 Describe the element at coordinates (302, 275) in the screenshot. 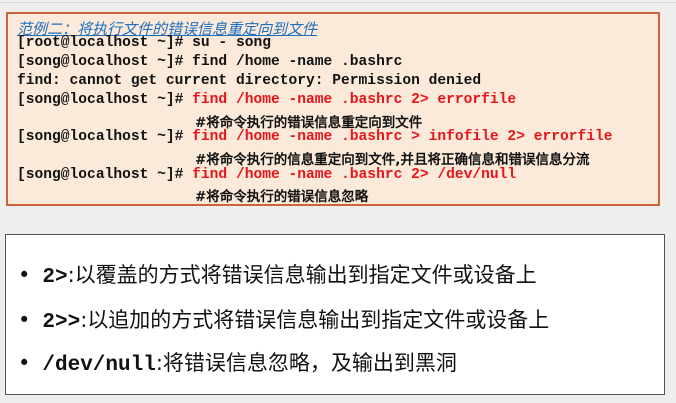

I see `note-text: :以覆盖的方式将错误信息输出到指定文件或设备上` at that location.